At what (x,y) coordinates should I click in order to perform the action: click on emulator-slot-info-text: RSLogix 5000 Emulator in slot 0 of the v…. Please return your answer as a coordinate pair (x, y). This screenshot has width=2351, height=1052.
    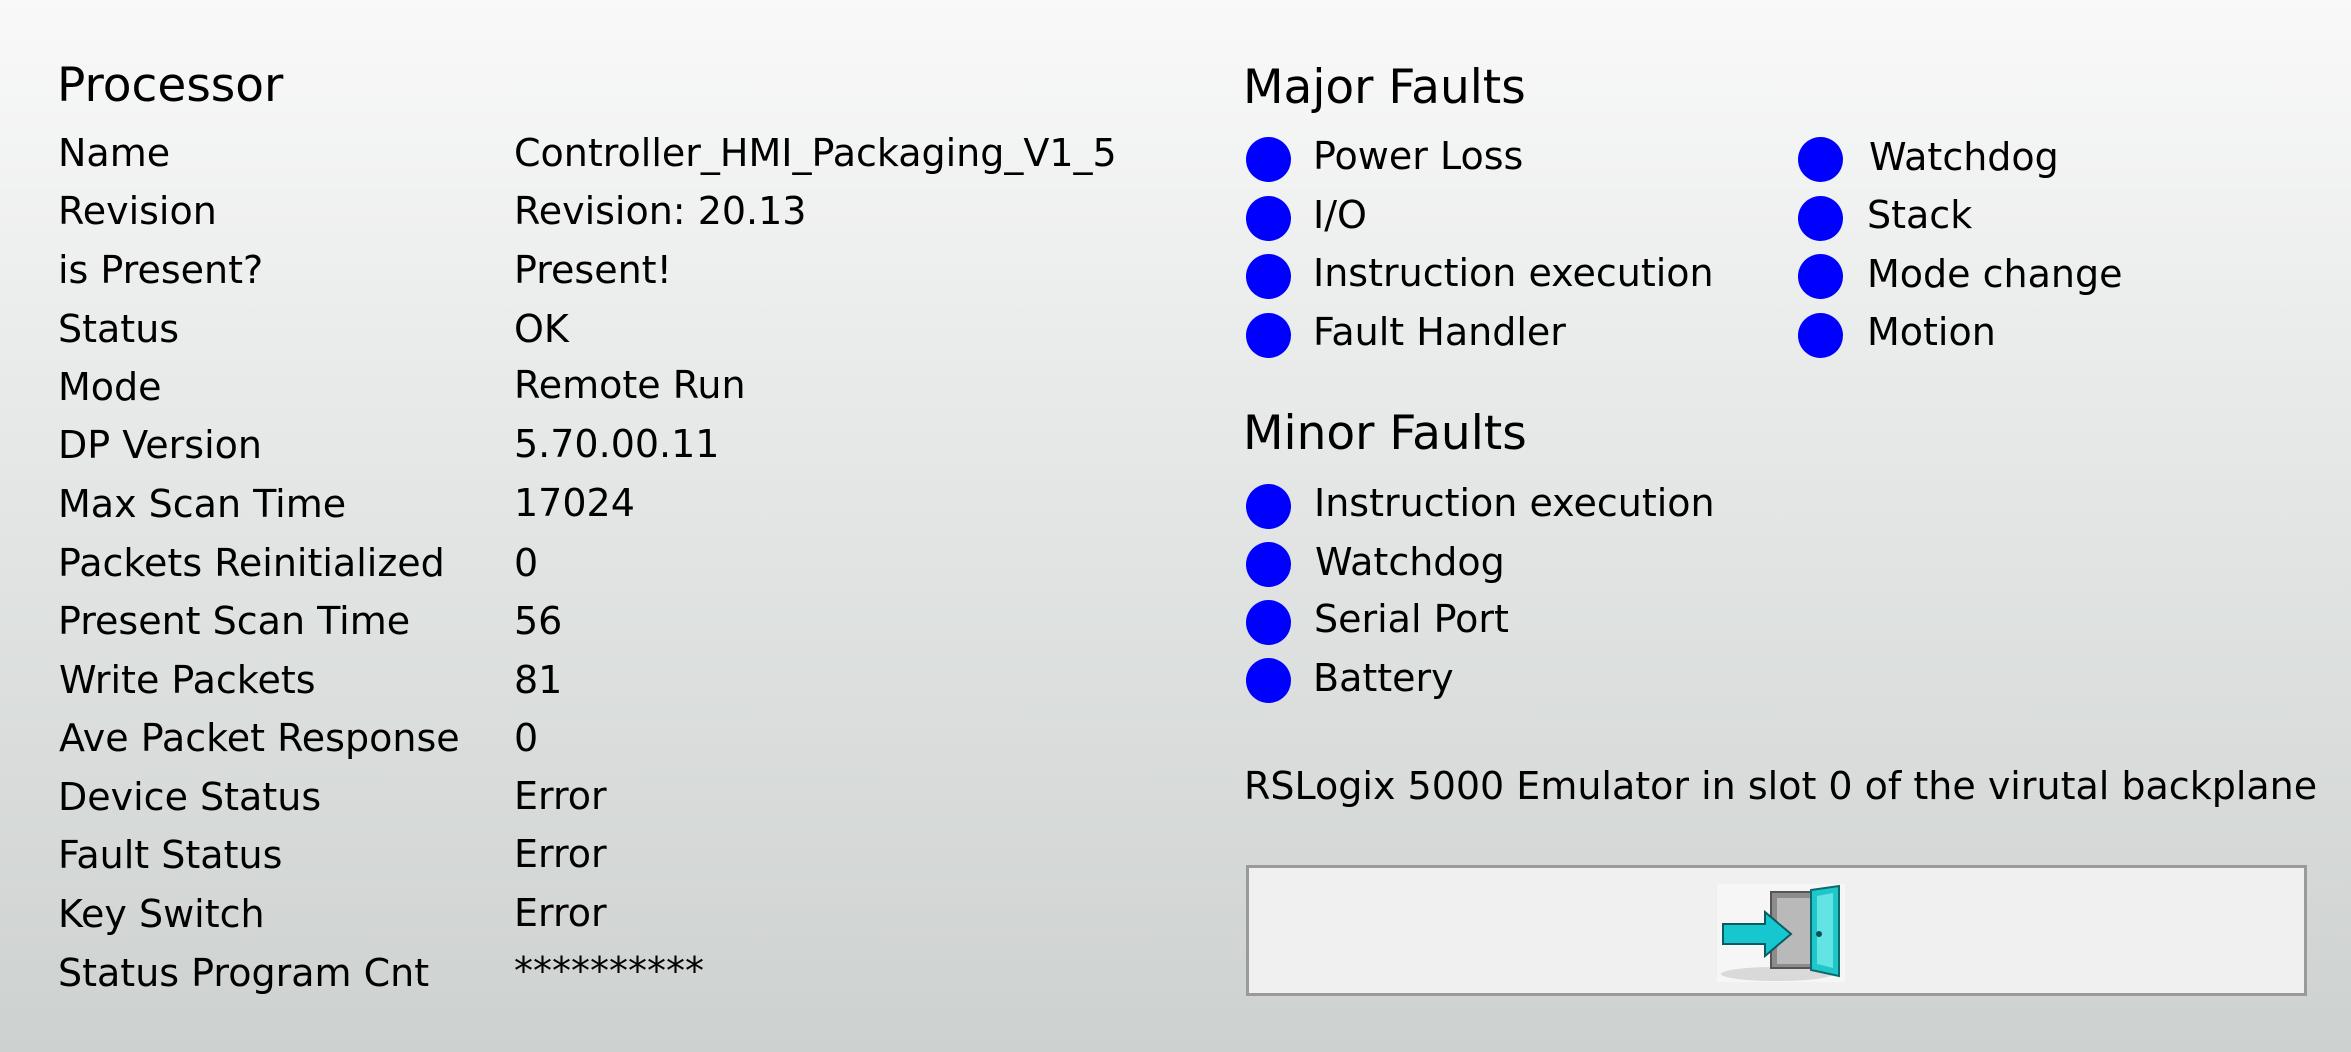
    Looking at the image, I should click on (1781, 786).